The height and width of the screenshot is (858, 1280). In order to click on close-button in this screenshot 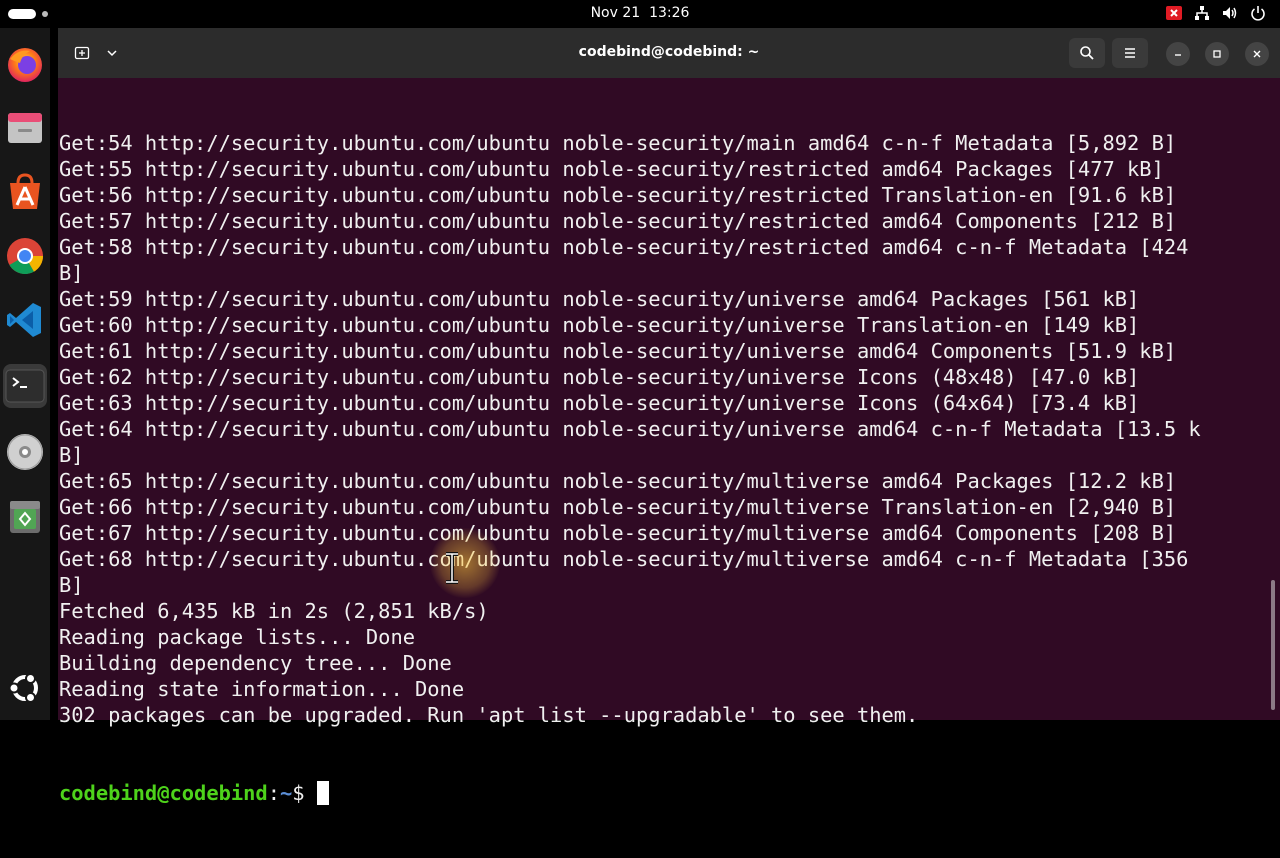, I will do `click(1257, 54)`.